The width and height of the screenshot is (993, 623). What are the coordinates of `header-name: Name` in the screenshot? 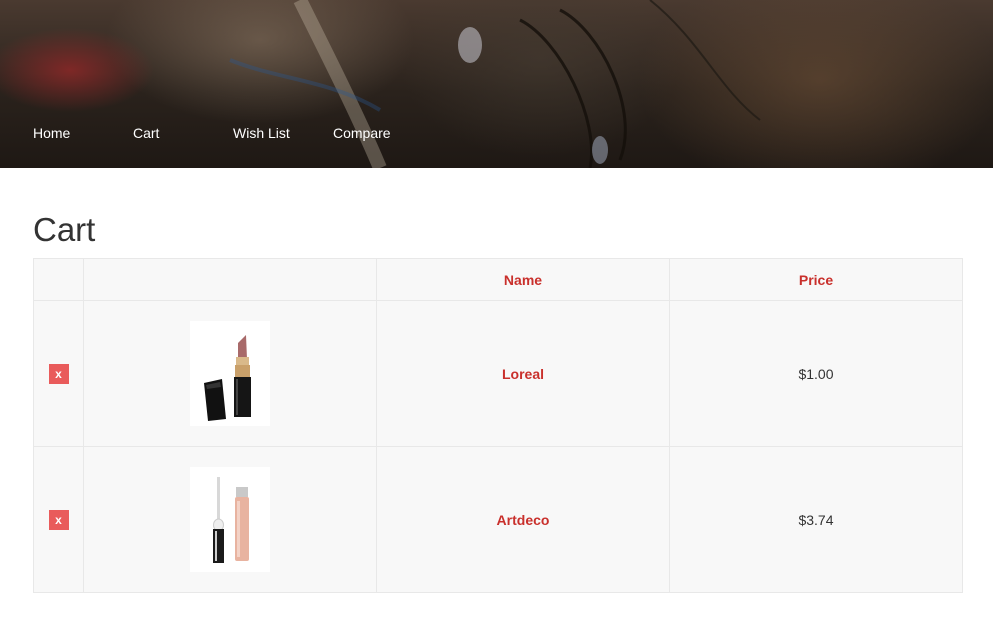 It's located at (523, 279).